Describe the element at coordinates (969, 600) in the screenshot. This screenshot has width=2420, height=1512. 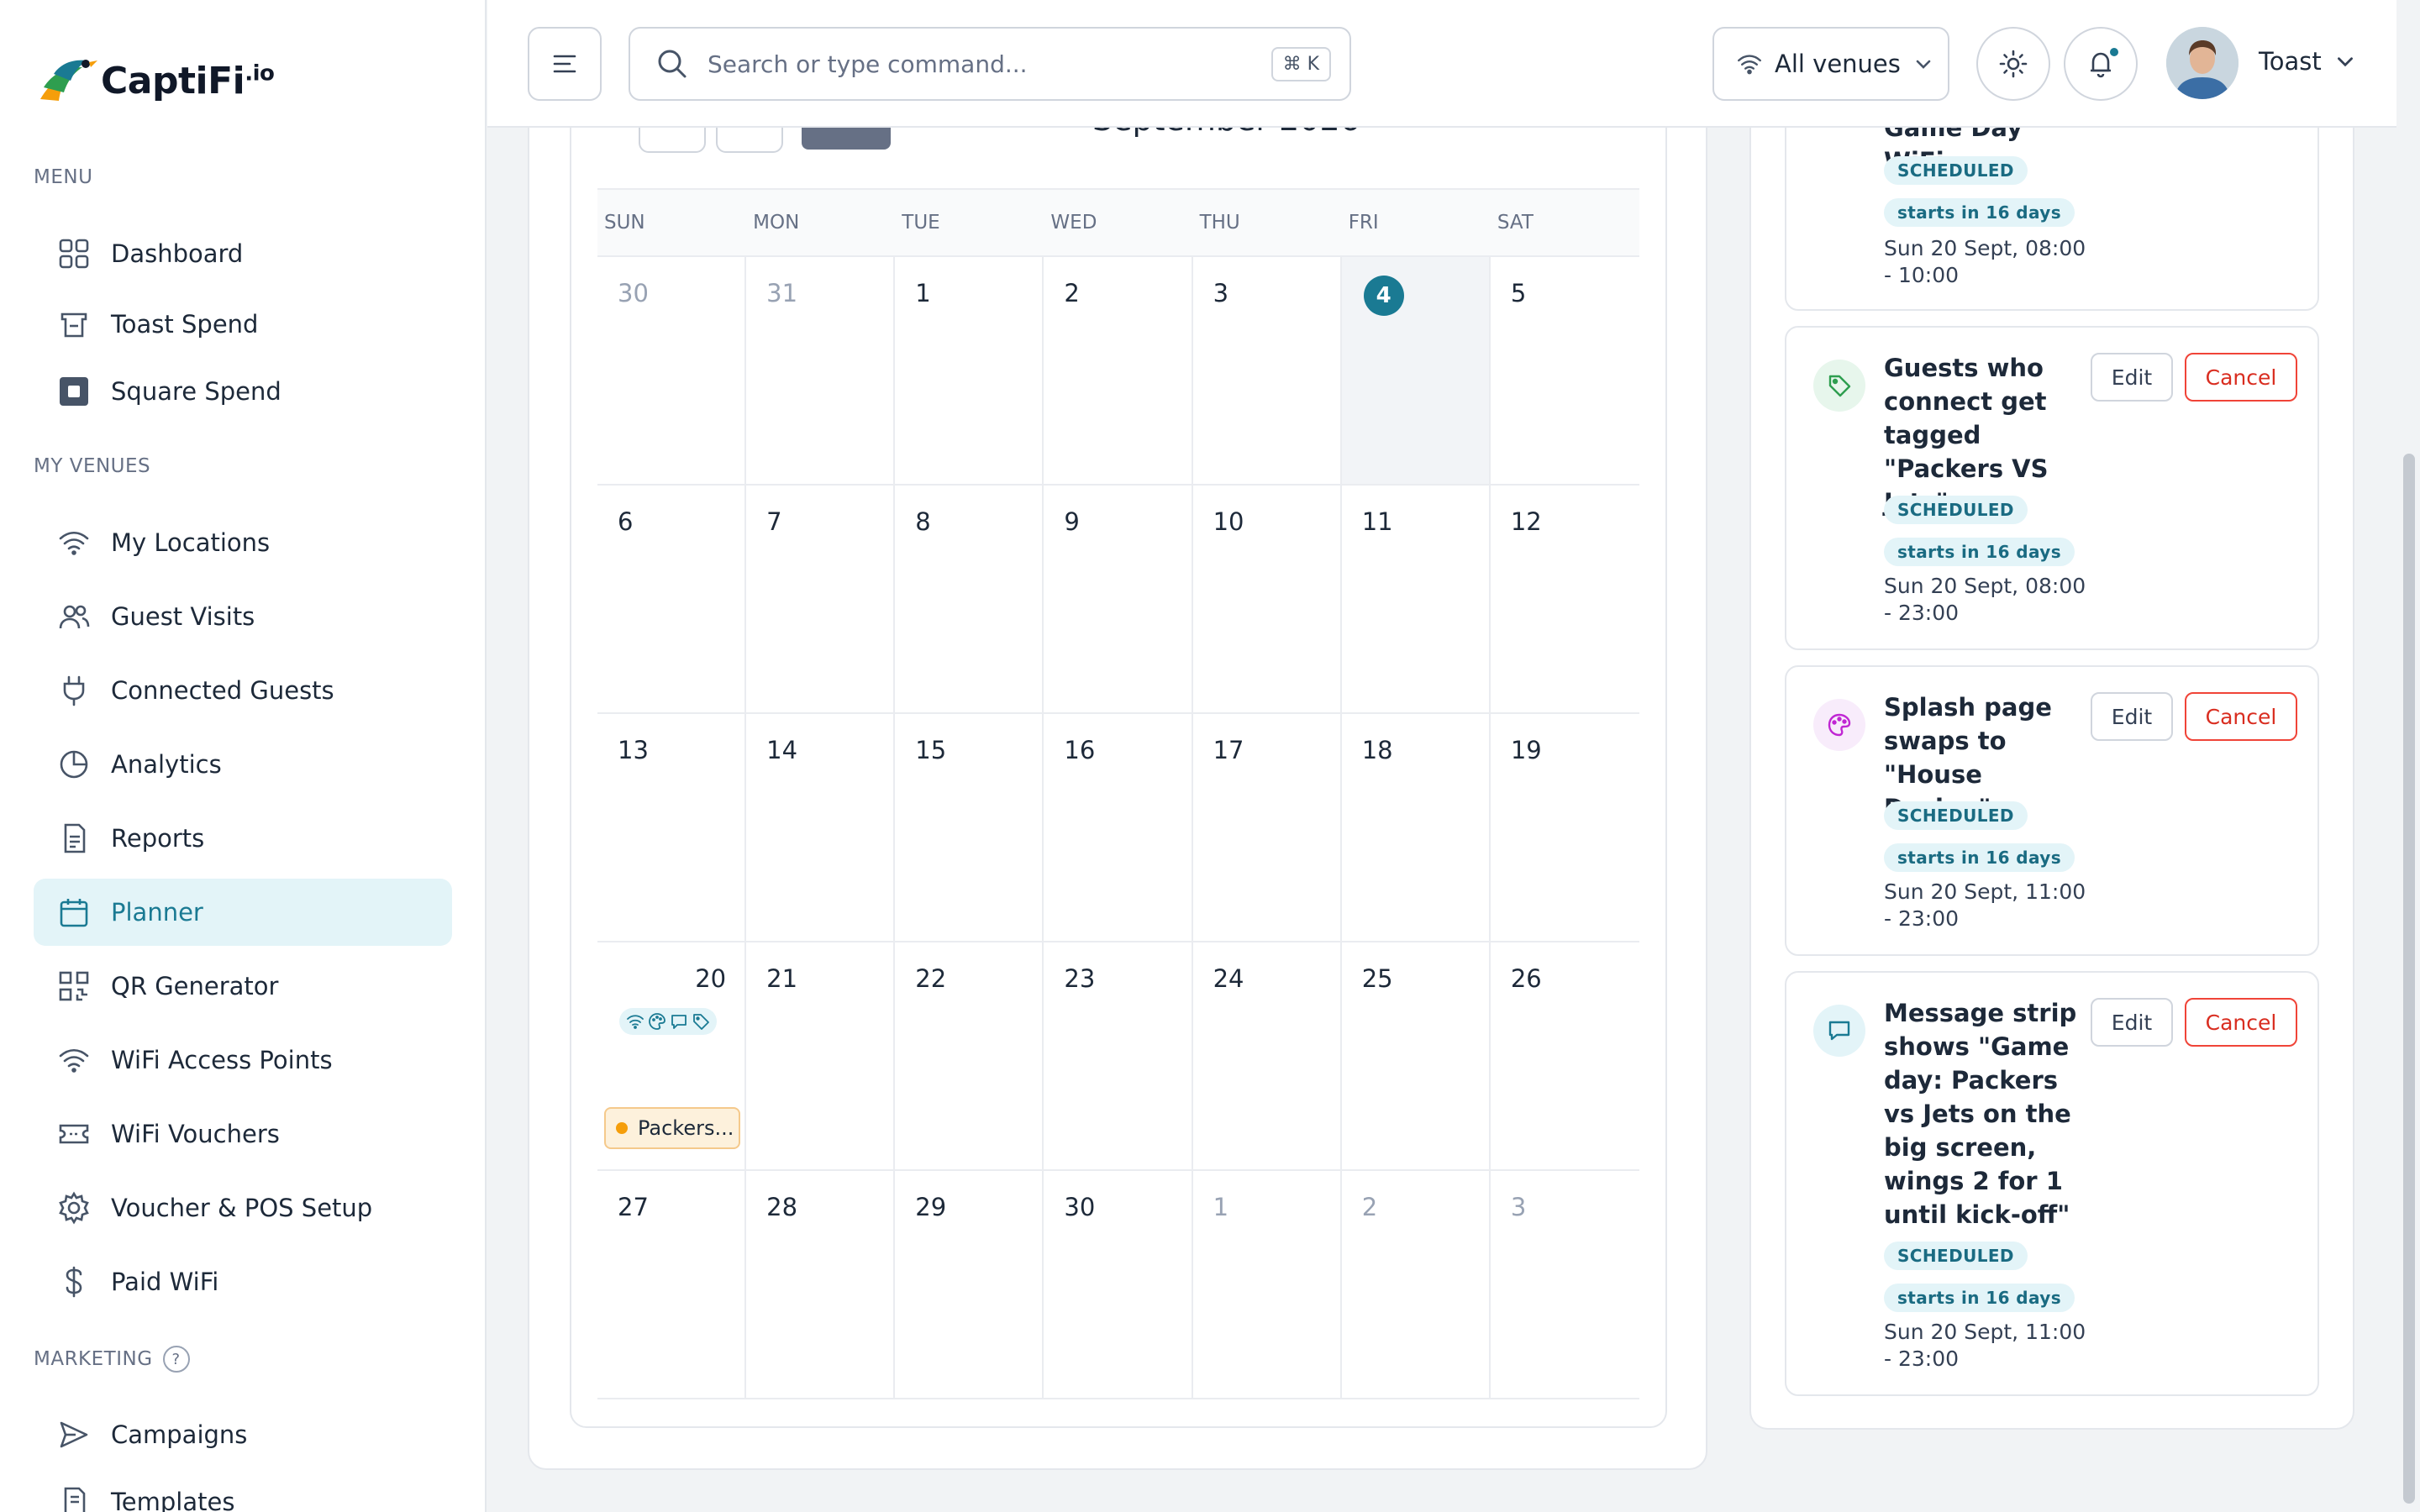
I see `calendar-day: 8` at that location.